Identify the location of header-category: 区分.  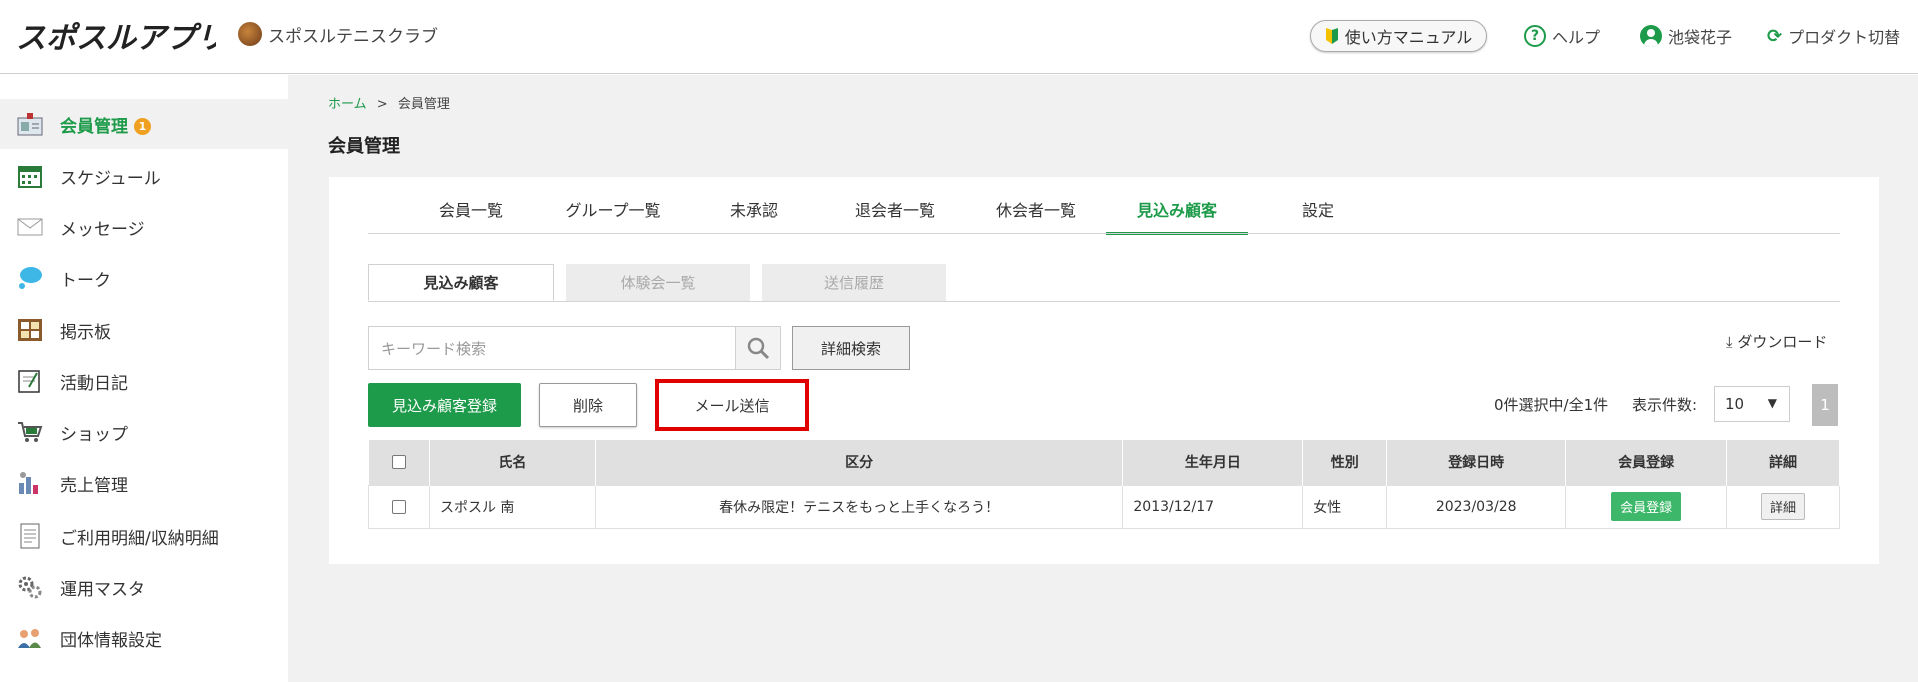
(859, 462).